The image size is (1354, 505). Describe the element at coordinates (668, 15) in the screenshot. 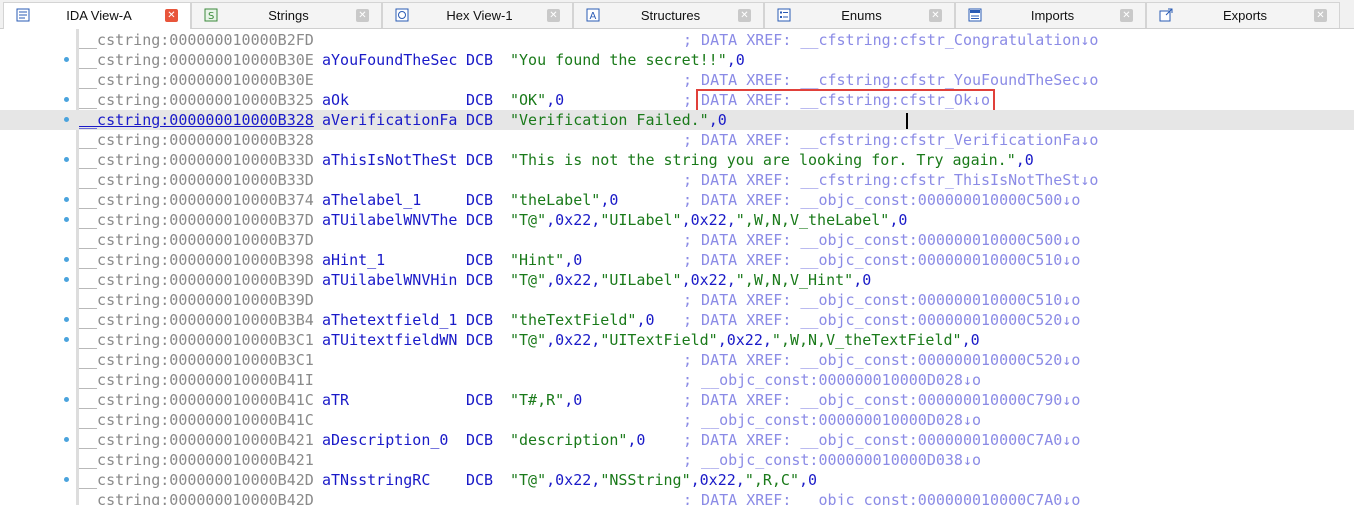

I see `tab-structures: A Structures ✕` at that location.